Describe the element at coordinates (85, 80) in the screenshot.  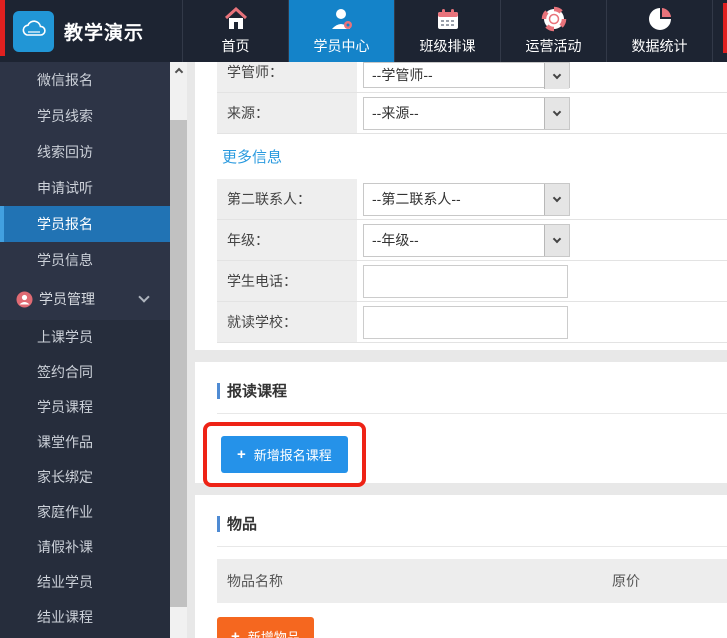
I see `sidebar-item-wechat-signup: 微信报名` at that location.